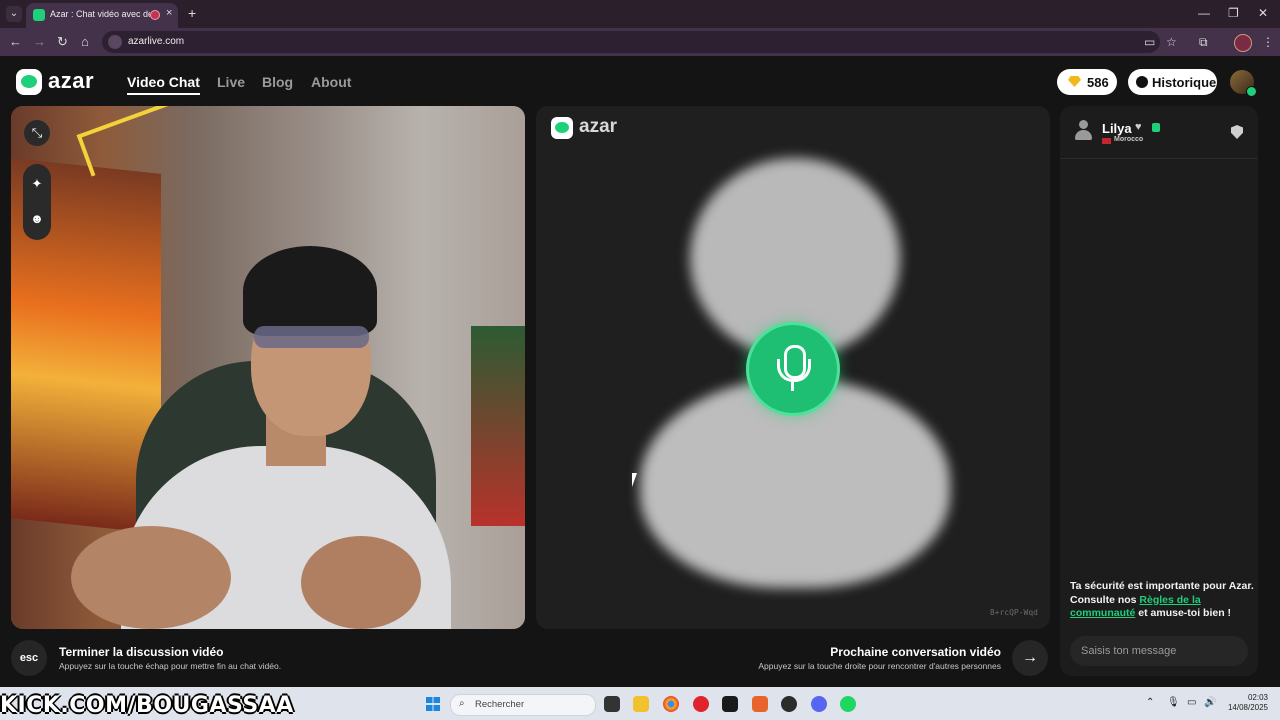 The height and width of the screenshot is (720, 1280). What do you see at coordinates (163, 84) in the screenshot?
I see `nav-video-chat: Video Chat` at bounding box center [163, 84].